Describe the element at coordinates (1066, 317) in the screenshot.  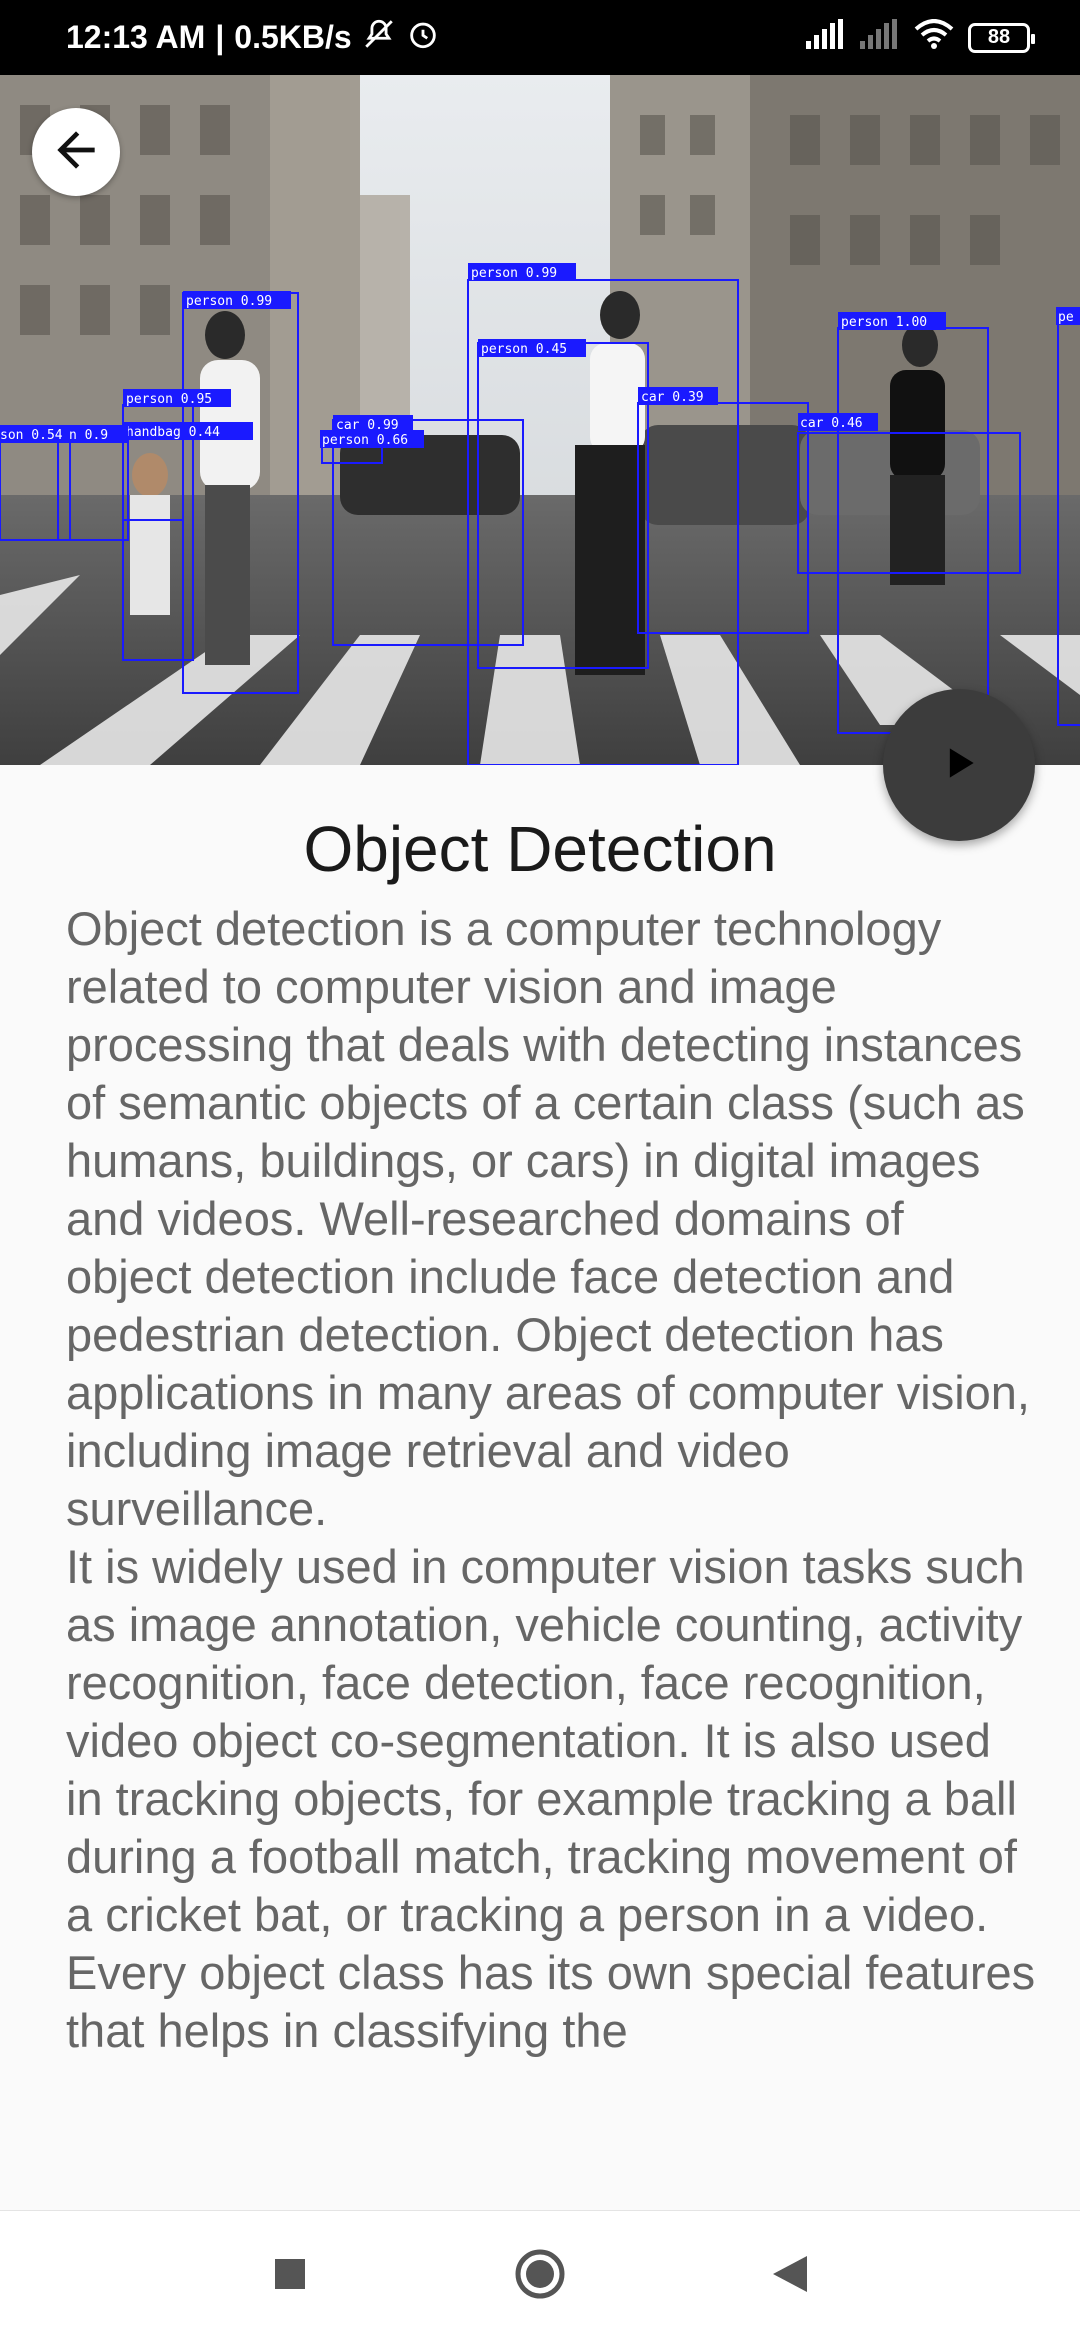
I see `detection-label: pe` at that location.